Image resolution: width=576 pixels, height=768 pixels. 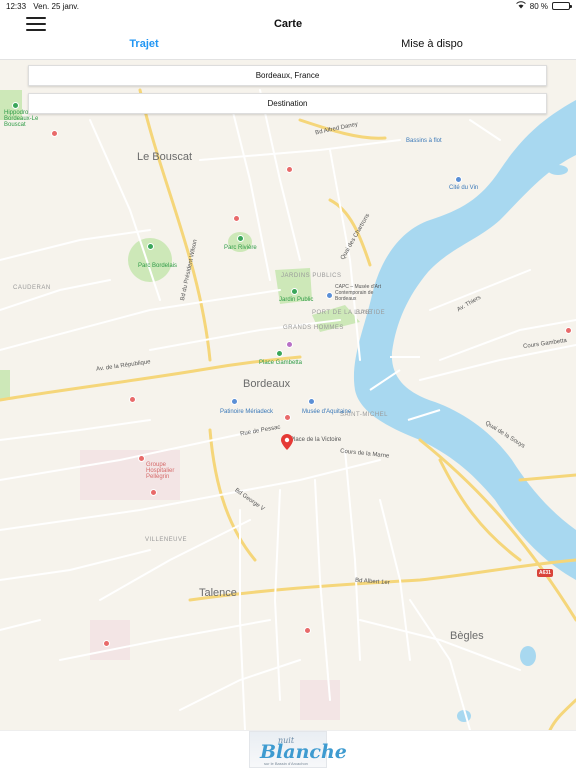 I want to click on status-time: 12:33, so click(x=16, y=6).